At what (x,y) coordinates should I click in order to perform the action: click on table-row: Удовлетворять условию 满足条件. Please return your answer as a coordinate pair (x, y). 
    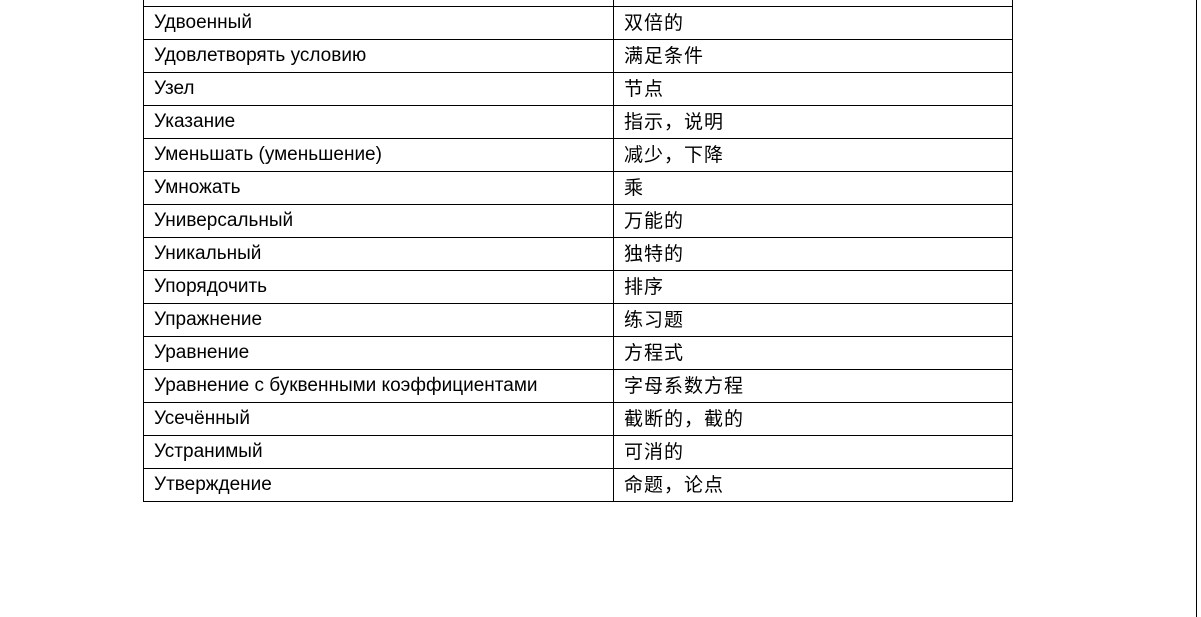
    Looking at the image, I should click on (578, 55).